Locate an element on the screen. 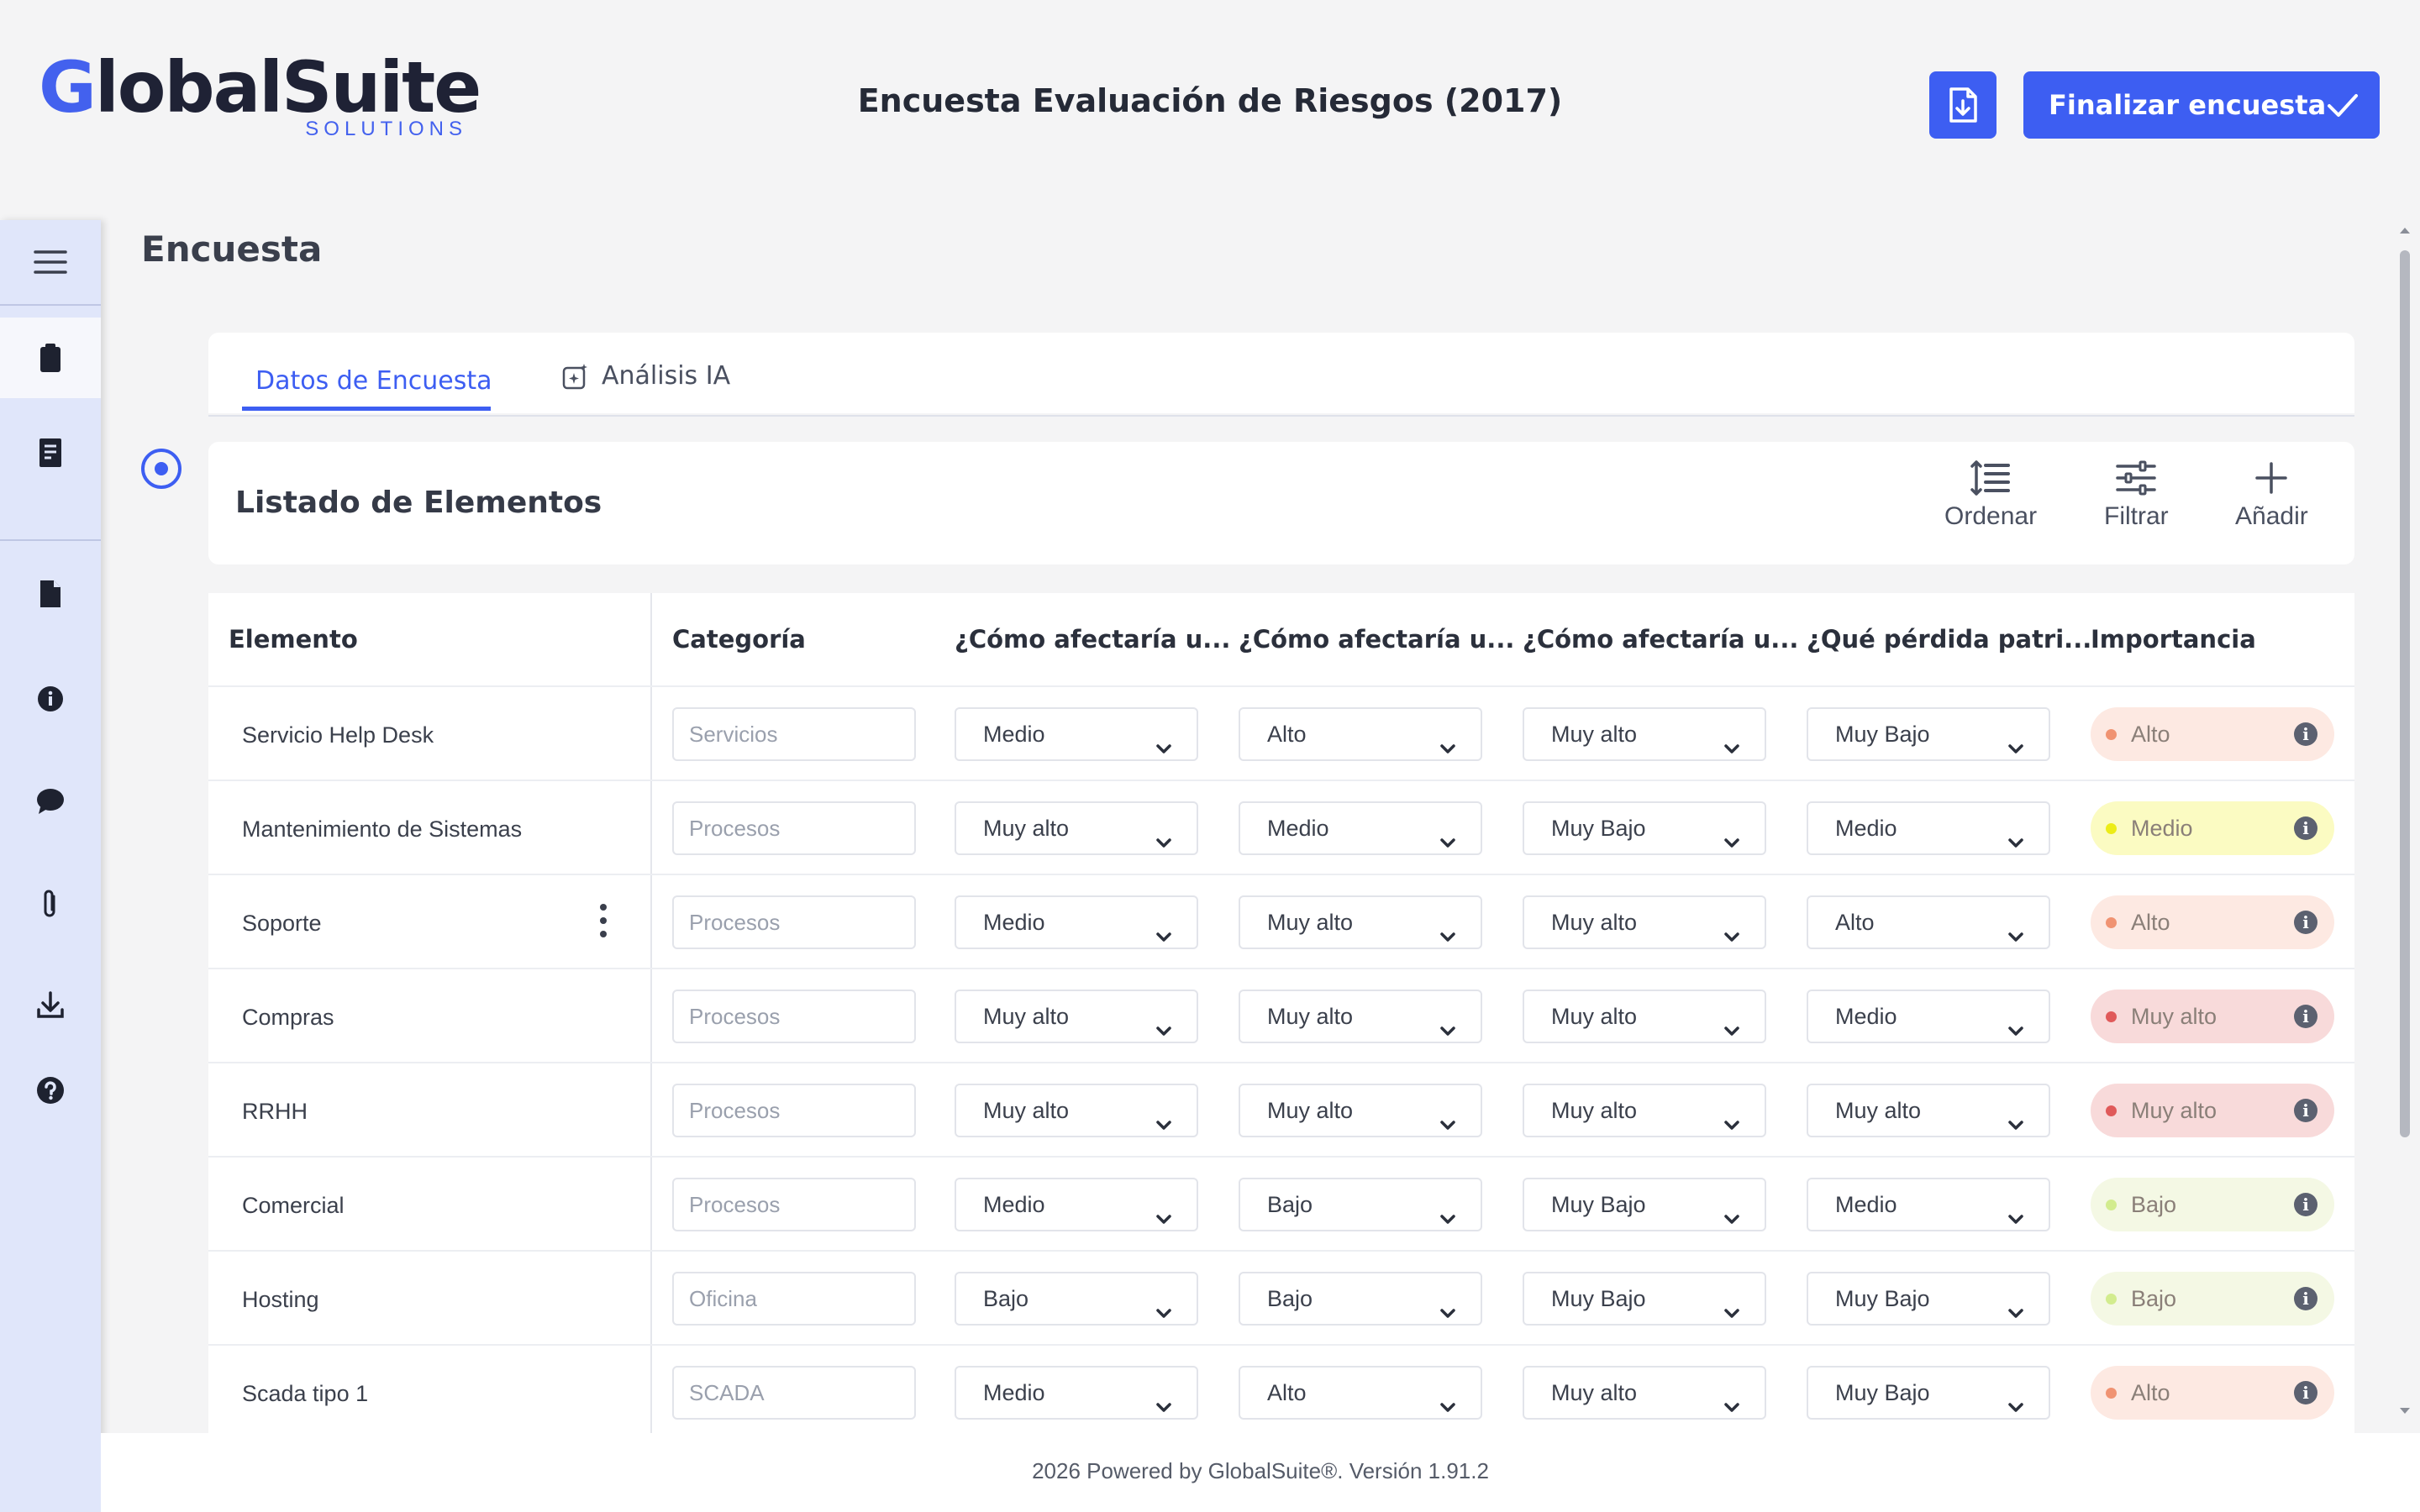 The width and height of the screenshot is (2420, 1512). sidebar-item-comments is located at coordinates (51, 801).